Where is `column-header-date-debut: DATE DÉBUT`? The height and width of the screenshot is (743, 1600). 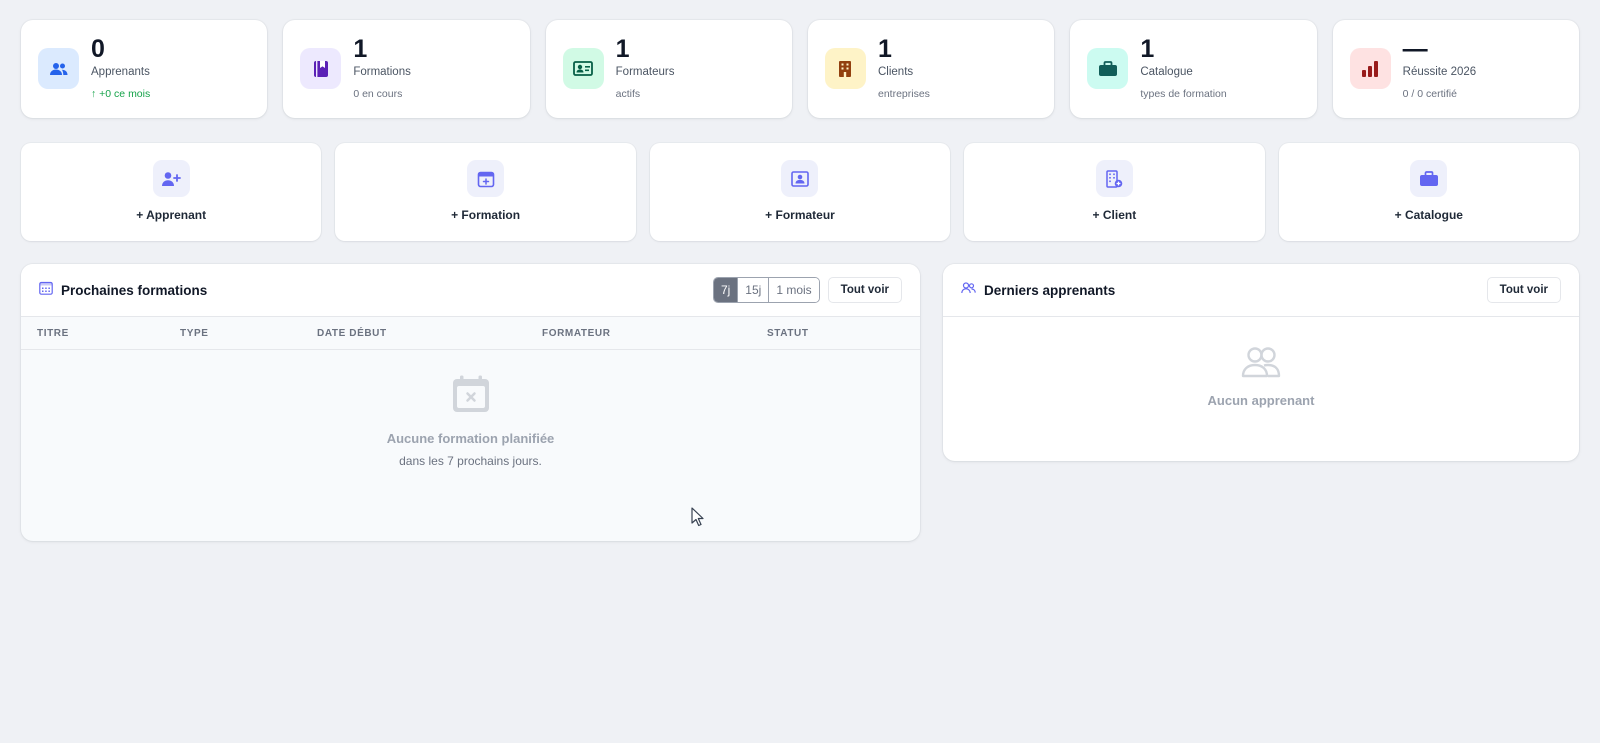
column-header-date-debut: DATE DÉBUT is located at coordinates (352, 333).